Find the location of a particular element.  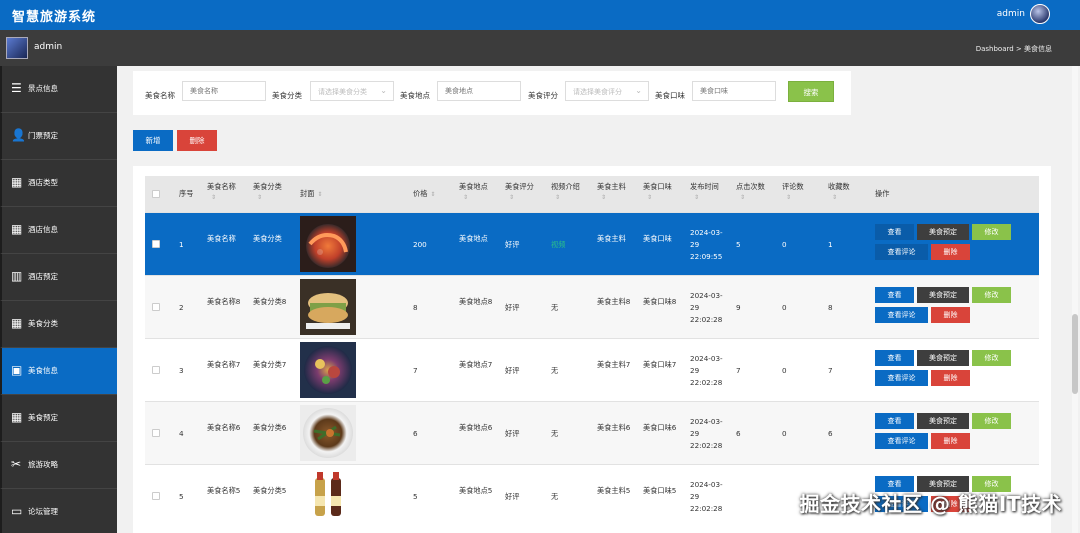

food-location-input is located at coordinates (479, 91).